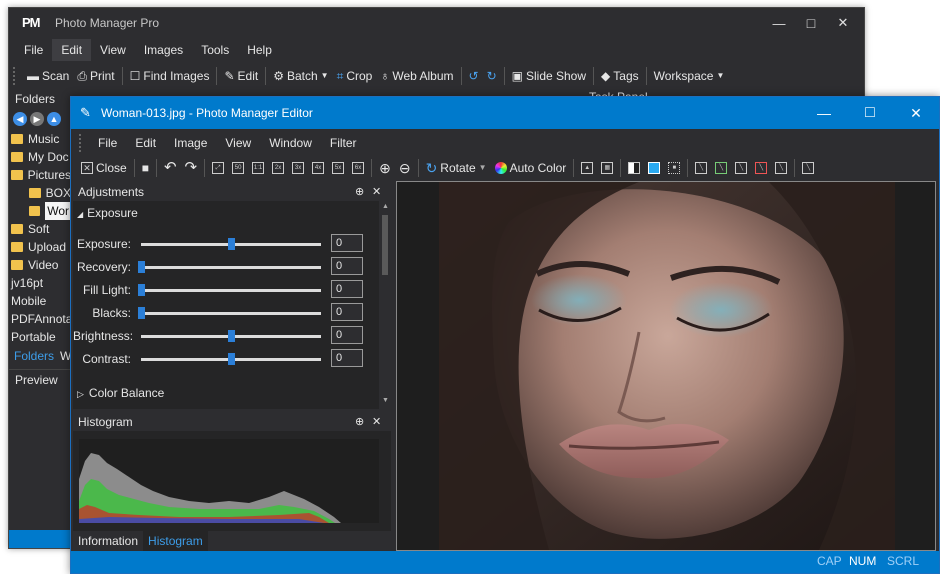 The height and width of the screenshot is (574, 940). I want to click on folder-item: Music, so click(41, 139).